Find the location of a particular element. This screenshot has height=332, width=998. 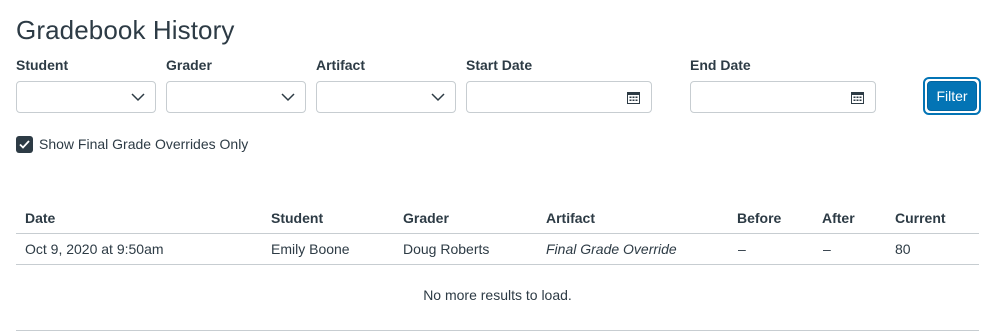

end-date-input is located at coordinates (783, 97).